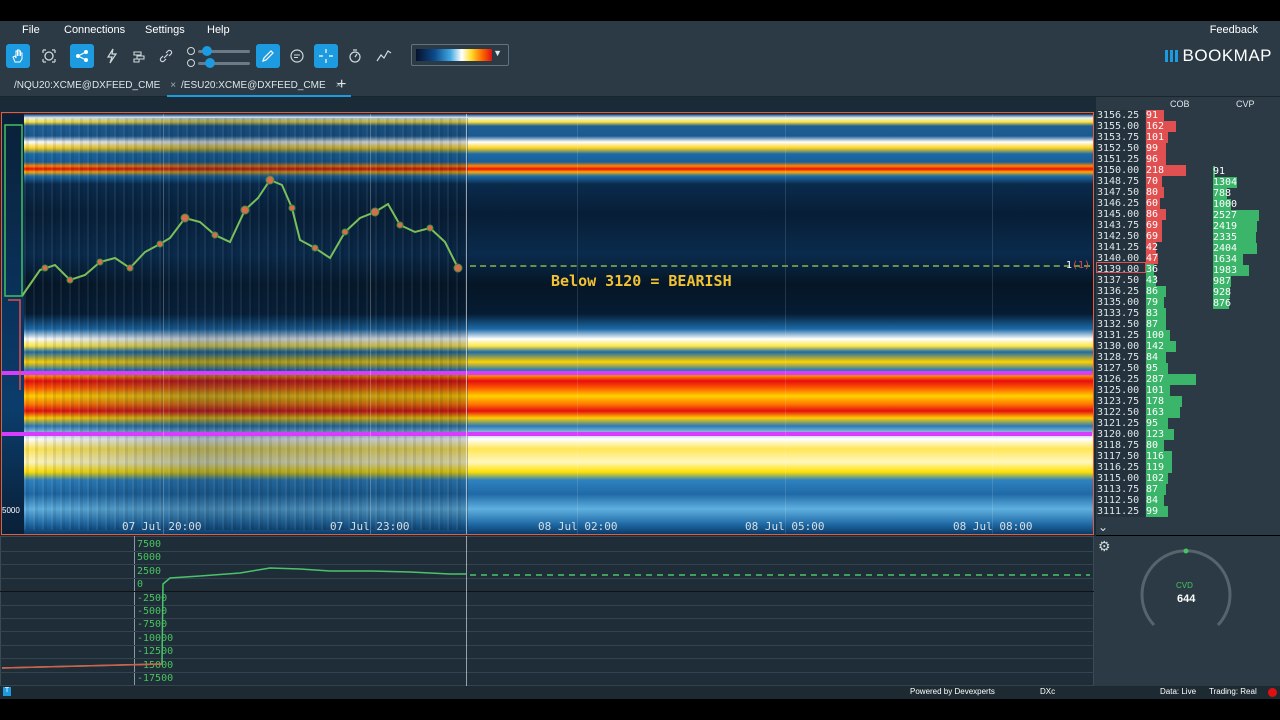  What do you see at coordinates (1048, 691) in the screenshot?
I see `connection-name: DXc` at bounding box center [1048, 691].